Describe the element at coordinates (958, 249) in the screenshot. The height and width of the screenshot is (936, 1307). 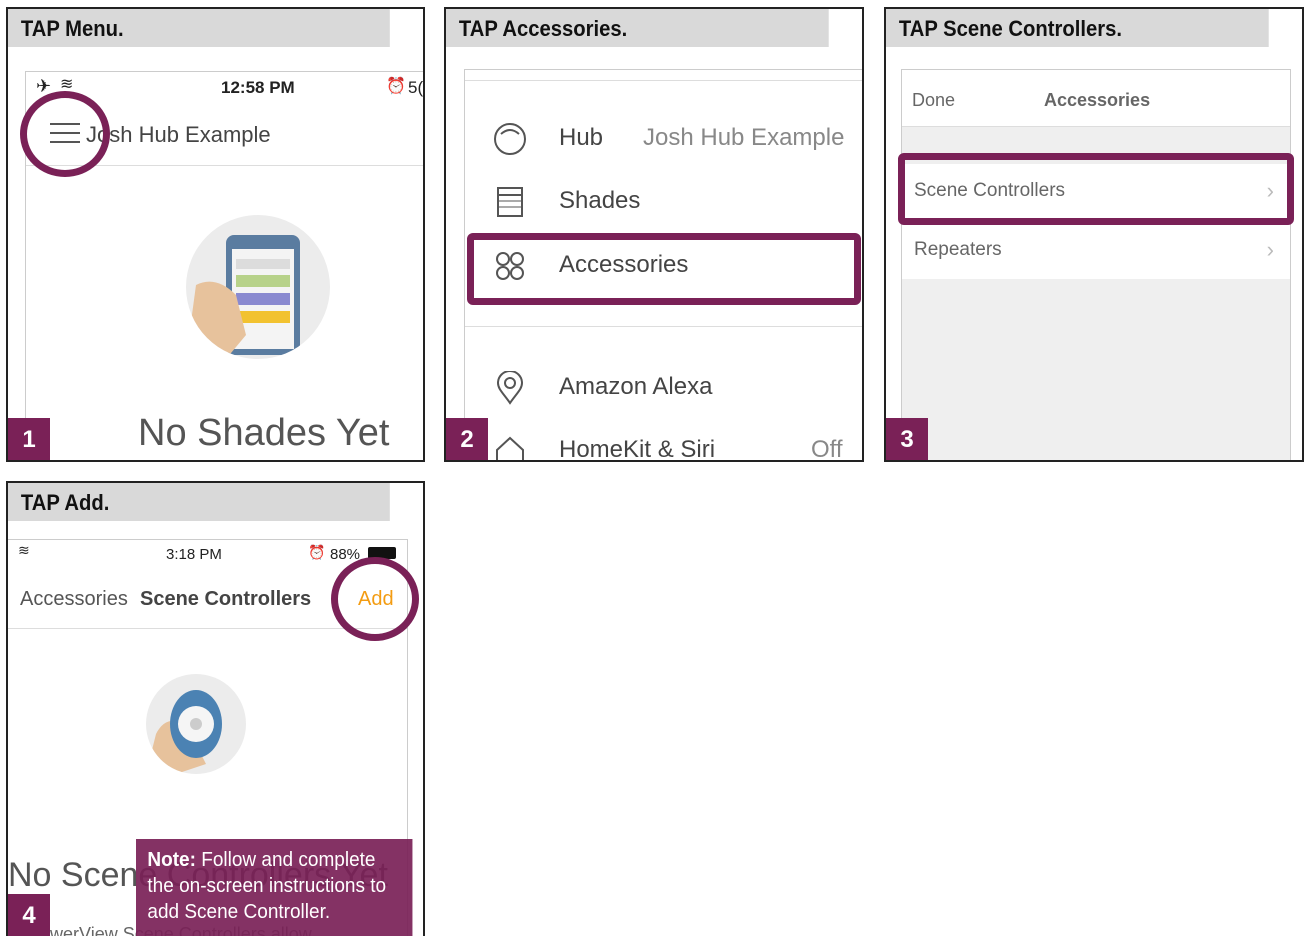
I see `list-item-label: Repeaters` at that location.